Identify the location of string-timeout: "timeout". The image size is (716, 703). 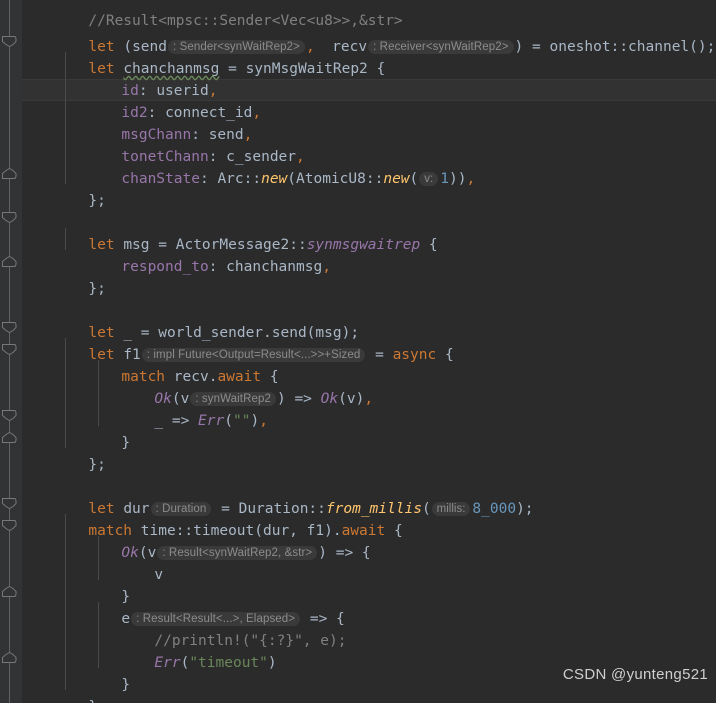
(228, 663).